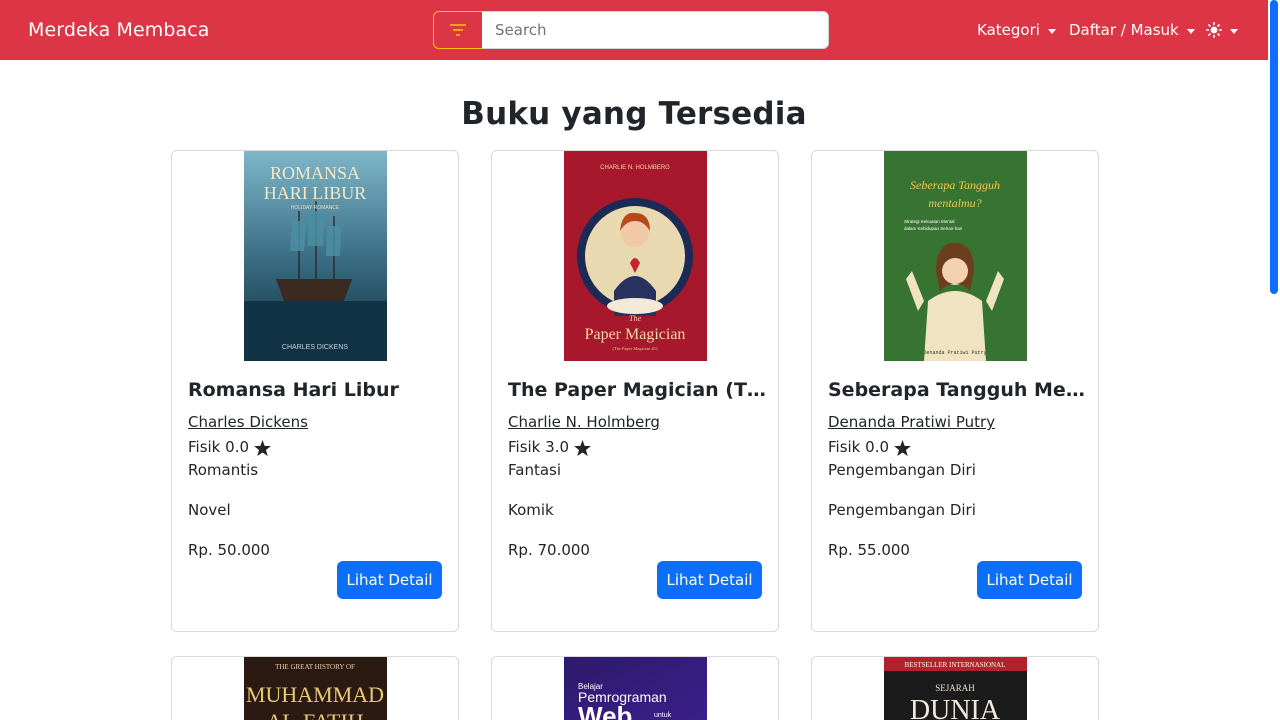  I want to click on cover-title-line2: HARI LIBUR, so click(315, 193).